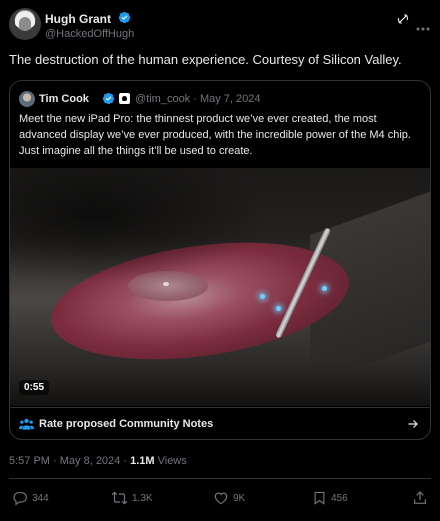 This screenshot has height=521, width=440. Describe the element at coordinates (239, 498) in the screenshot. I see `like-count: 9K` at that location.